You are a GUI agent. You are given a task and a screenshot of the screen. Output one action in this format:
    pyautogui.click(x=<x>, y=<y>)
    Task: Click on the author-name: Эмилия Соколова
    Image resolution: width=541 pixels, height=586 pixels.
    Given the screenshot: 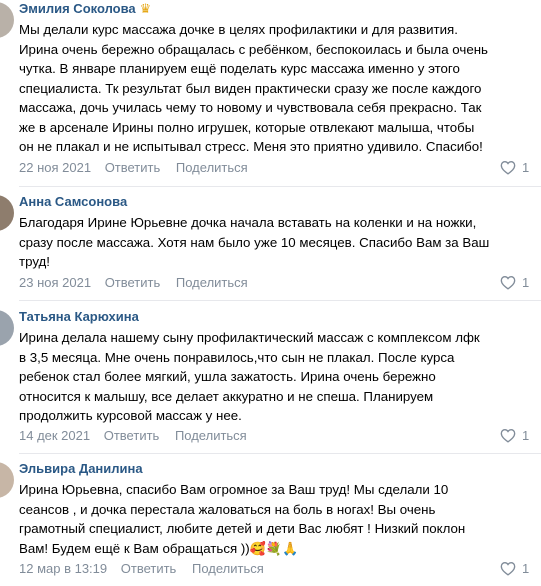 What is the action you would take?
    pyautogui.click(x=77, y=8)
    